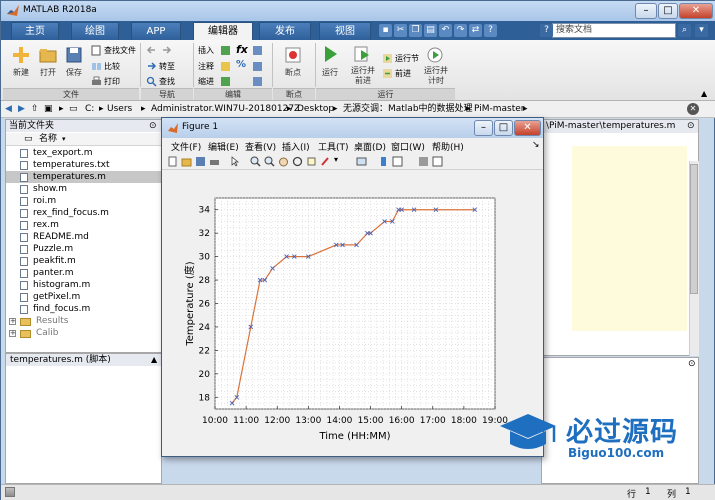 This screenshot has width=715, height=500. What do you see at coordinates (483, 128) in the screenshot?
I see `figure-minimize-button: –` at bounding box center [483, 128].